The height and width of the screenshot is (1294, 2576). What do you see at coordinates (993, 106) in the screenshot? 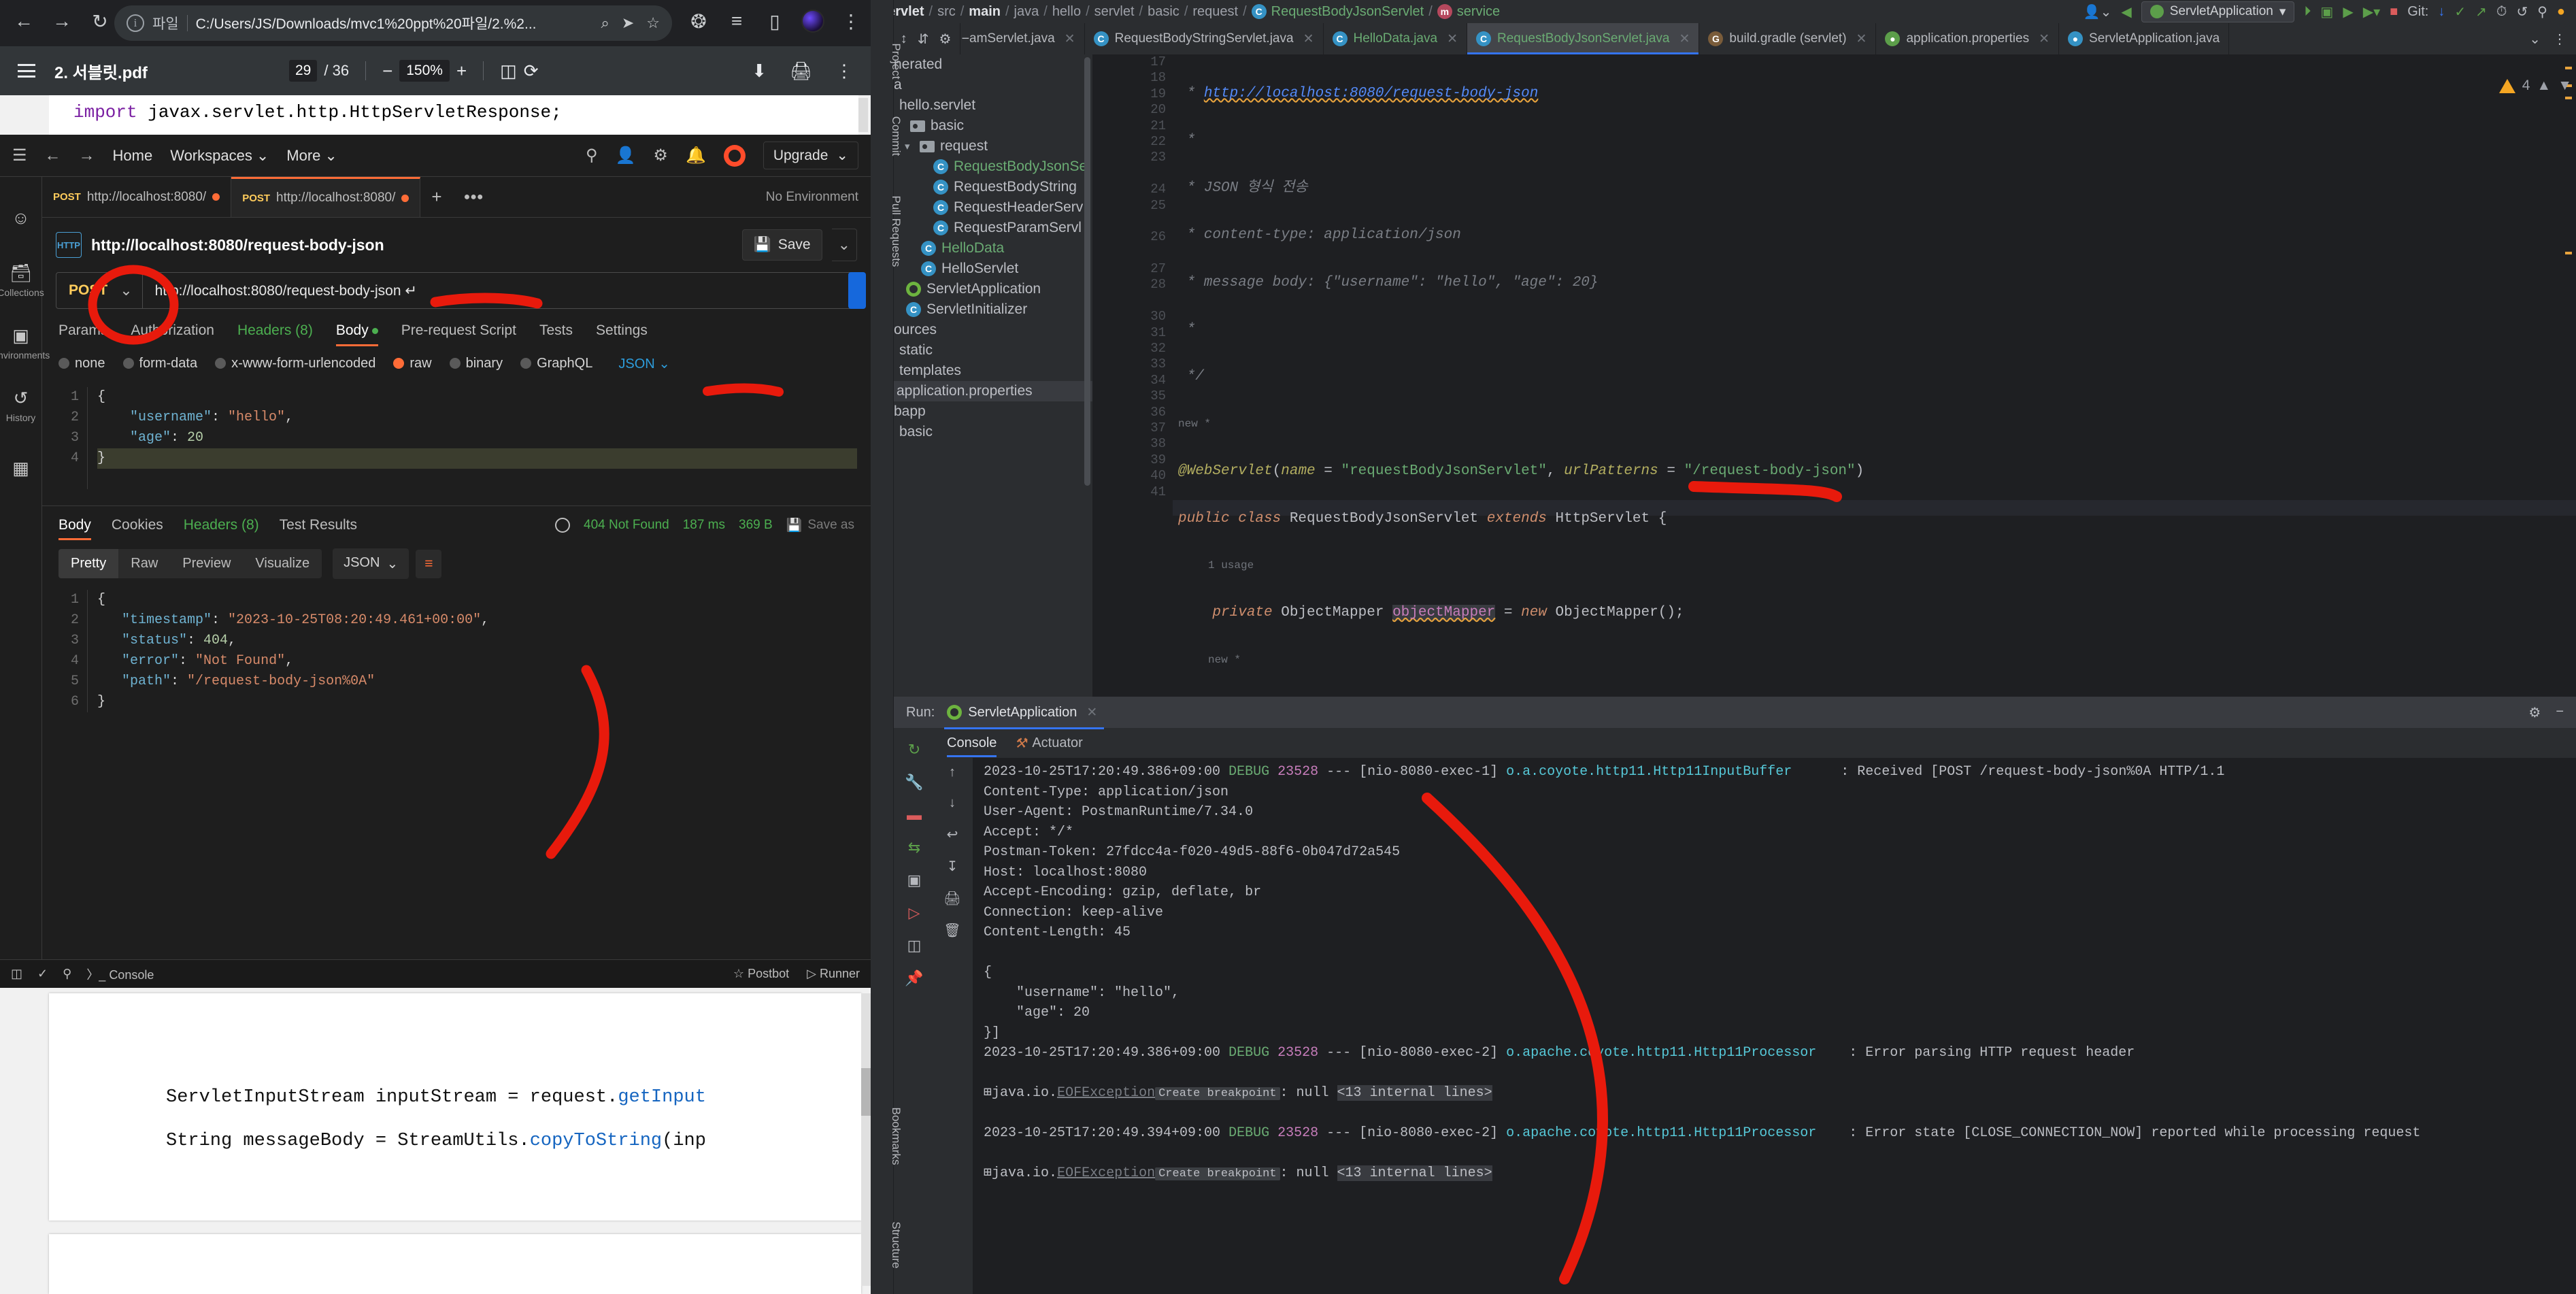
I see `tree-item-package: hello.servlet` at bounding box center [993, 106].